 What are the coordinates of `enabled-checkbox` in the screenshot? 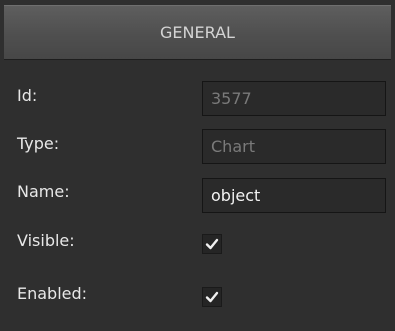 It's located at (212, 297).